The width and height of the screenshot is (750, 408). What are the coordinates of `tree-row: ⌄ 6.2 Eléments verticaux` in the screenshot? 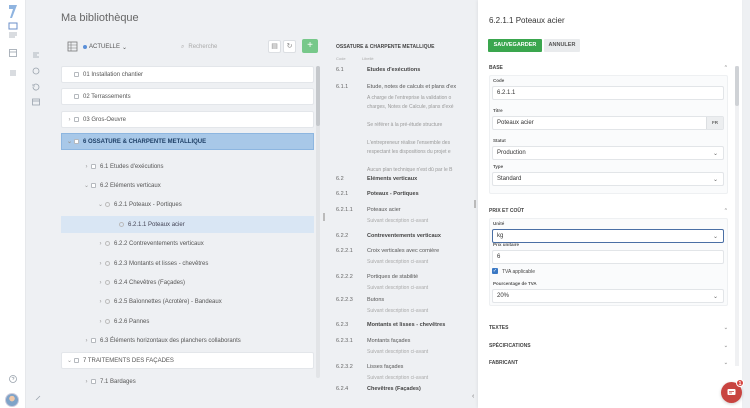 It's located at (187, 185).